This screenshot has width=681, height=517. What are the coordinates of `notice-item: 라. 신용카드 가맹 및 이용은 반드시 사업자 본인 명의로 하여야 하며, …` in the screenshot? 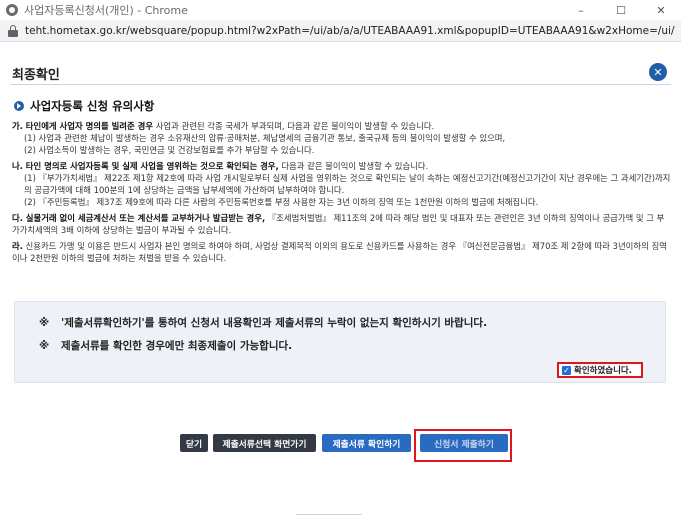 It's located at (342, 252).